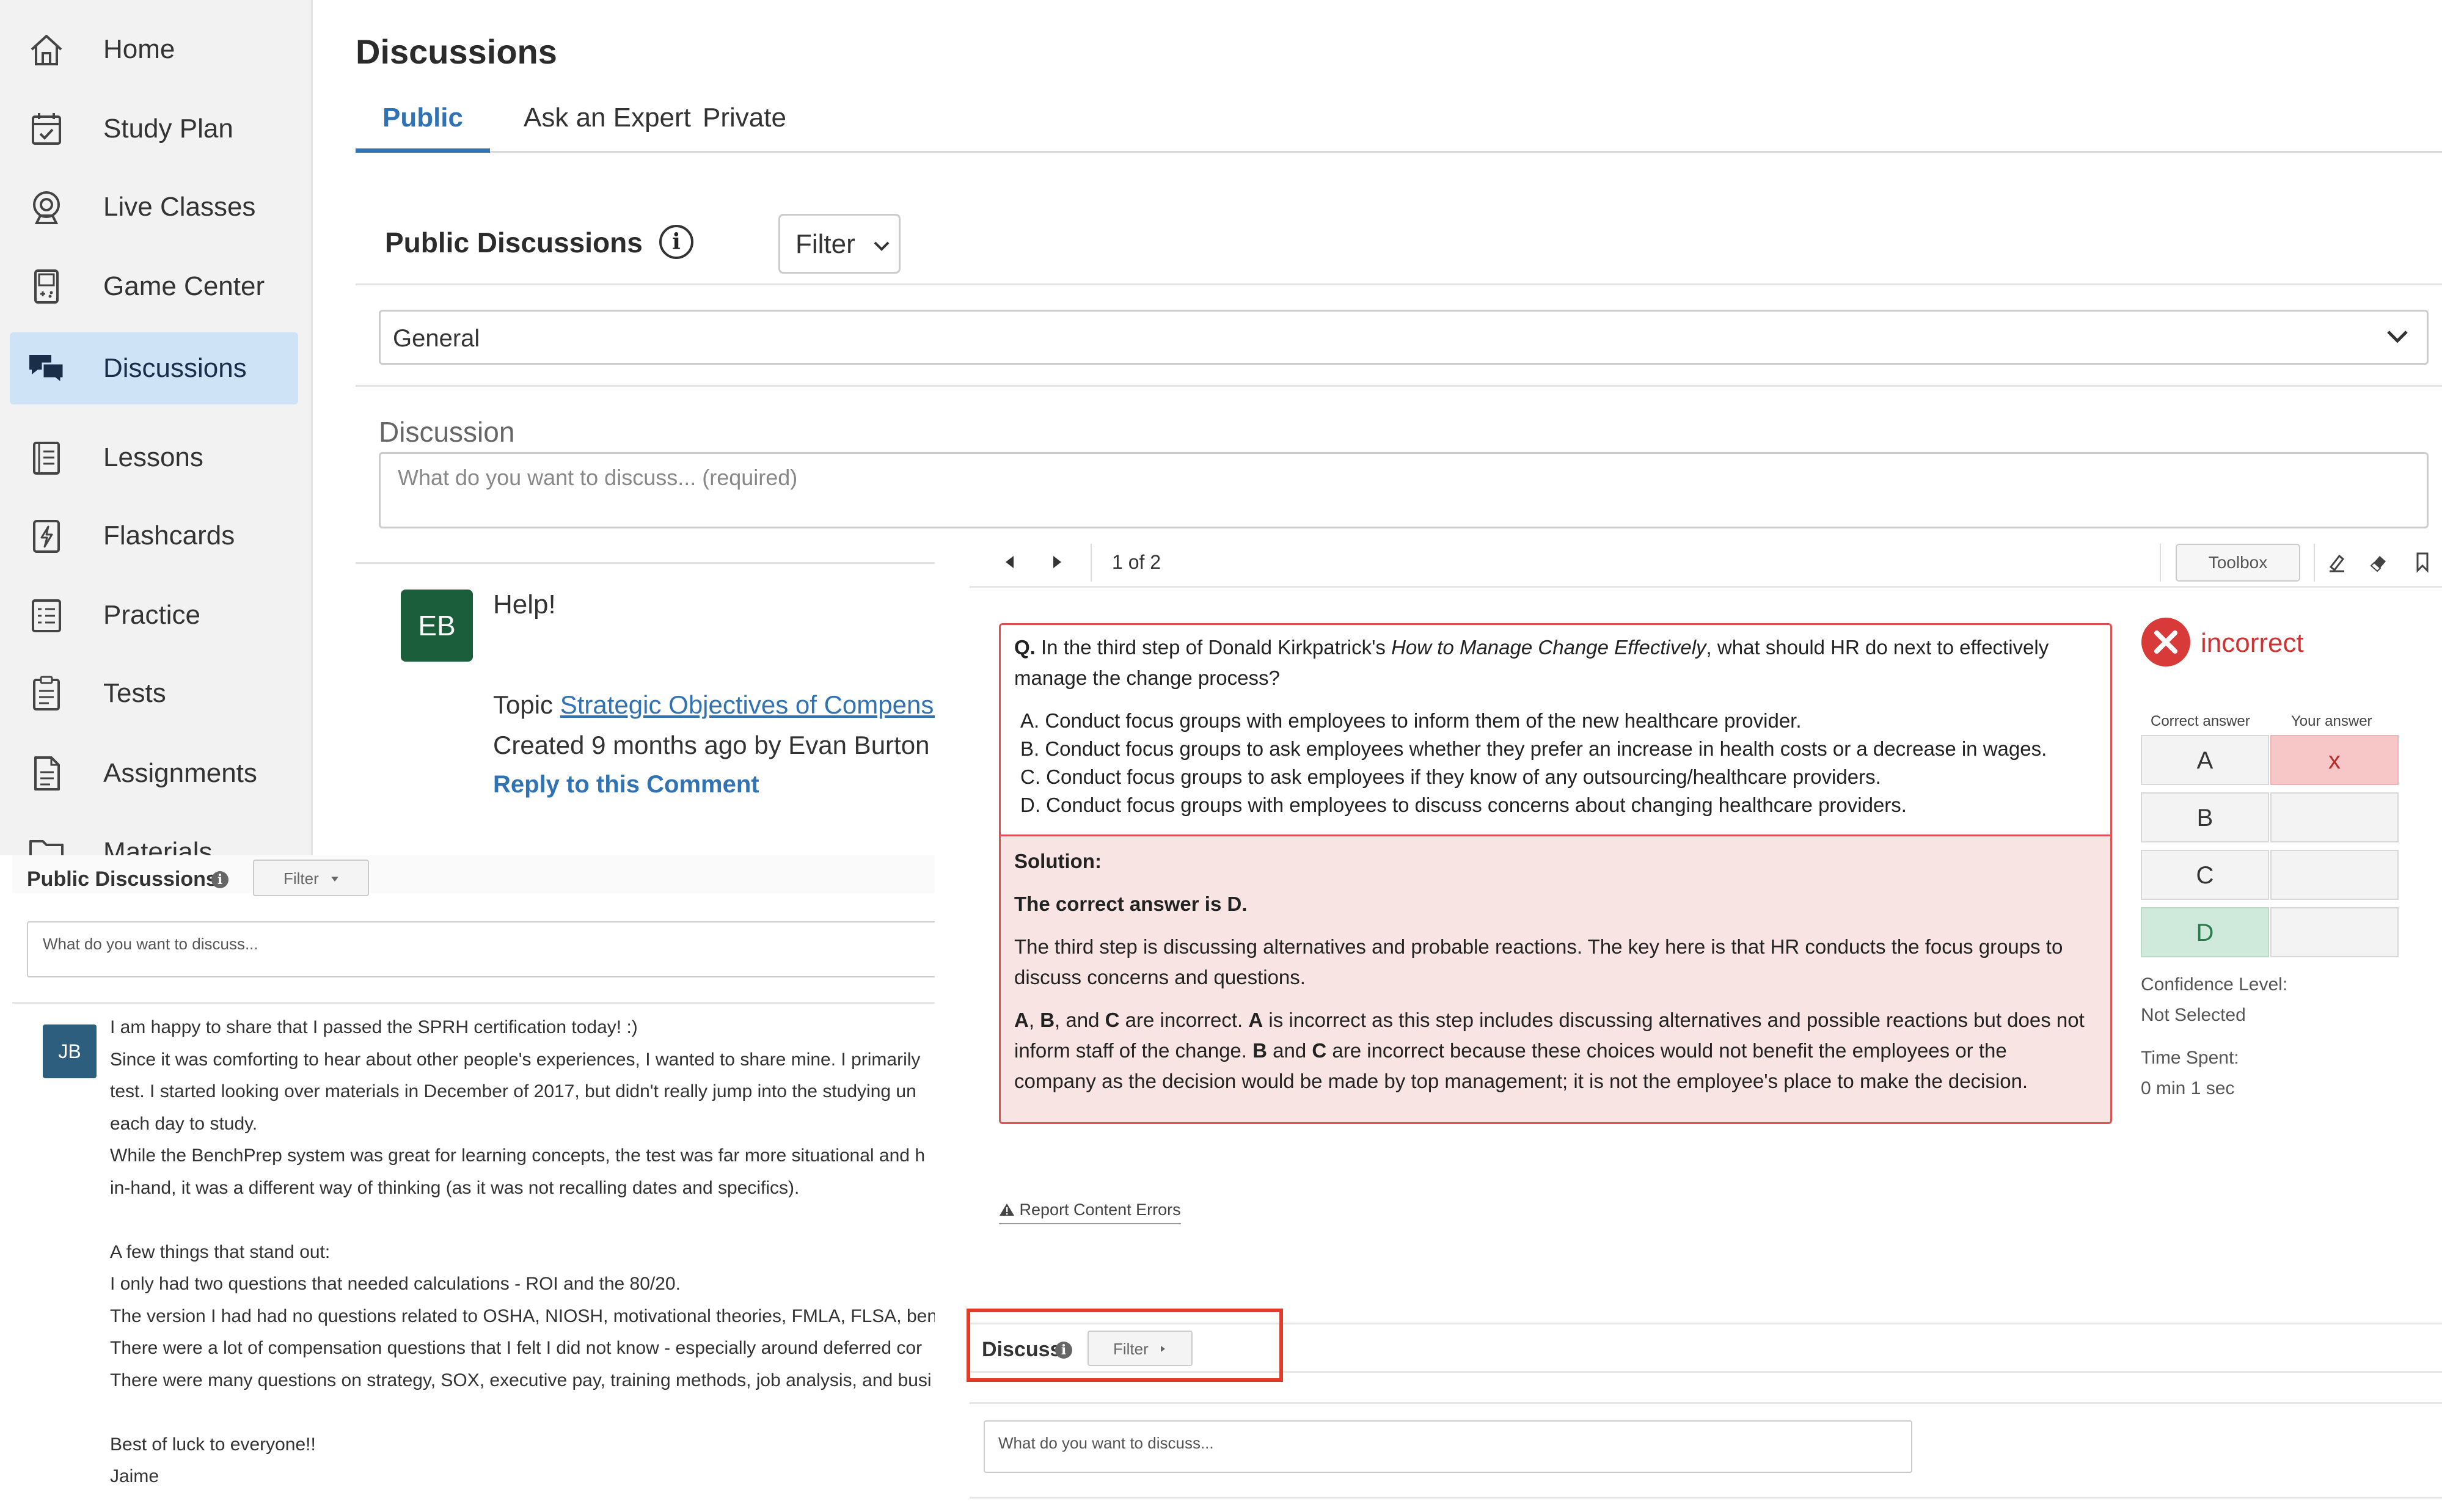  I want to click on sidebar-item-live-classes: Live Classes, so click(154, 207).